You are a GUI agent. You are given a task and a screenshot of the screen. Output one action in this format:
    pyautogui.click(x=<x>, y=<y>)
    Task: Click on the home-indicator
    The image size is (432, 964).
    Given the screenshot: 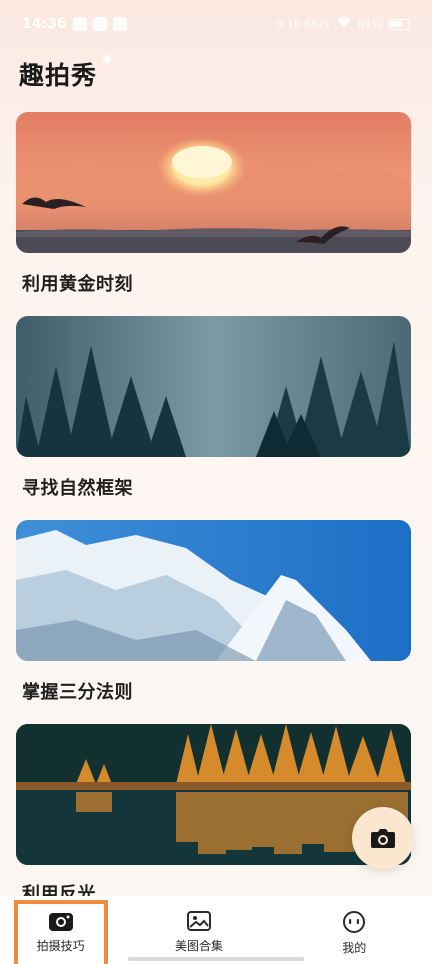 What is the action you would take?
    pyautogui.click(x=216, y=959)
    